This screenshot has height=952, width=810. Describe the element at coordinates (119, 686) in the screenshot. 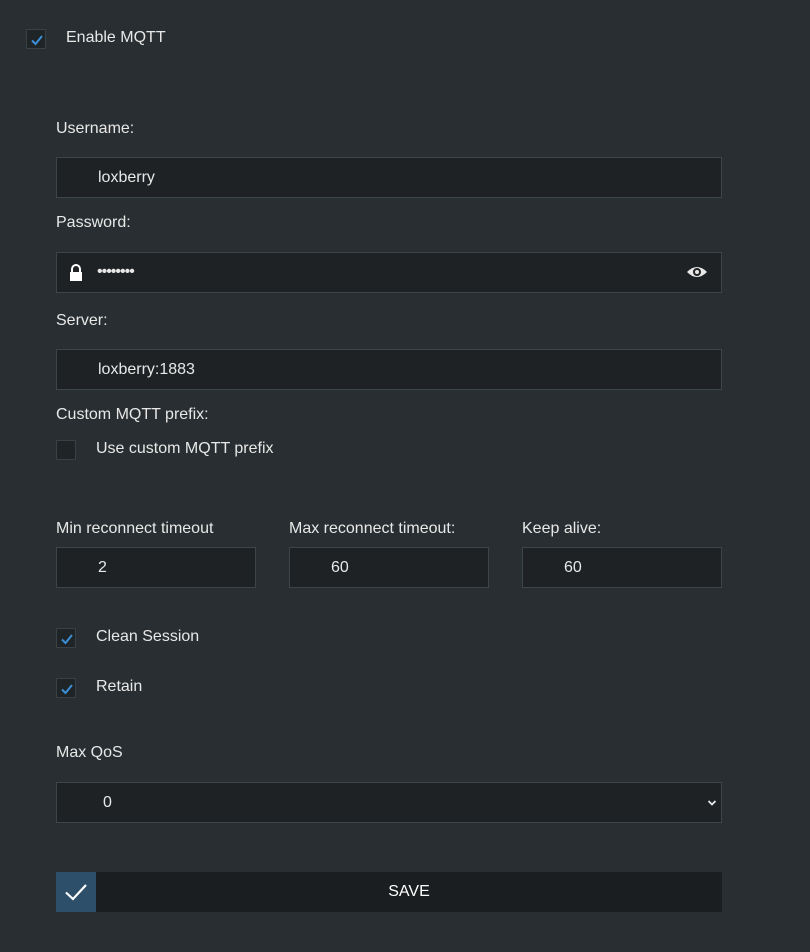

I see `retain-label: Retain` at that location.